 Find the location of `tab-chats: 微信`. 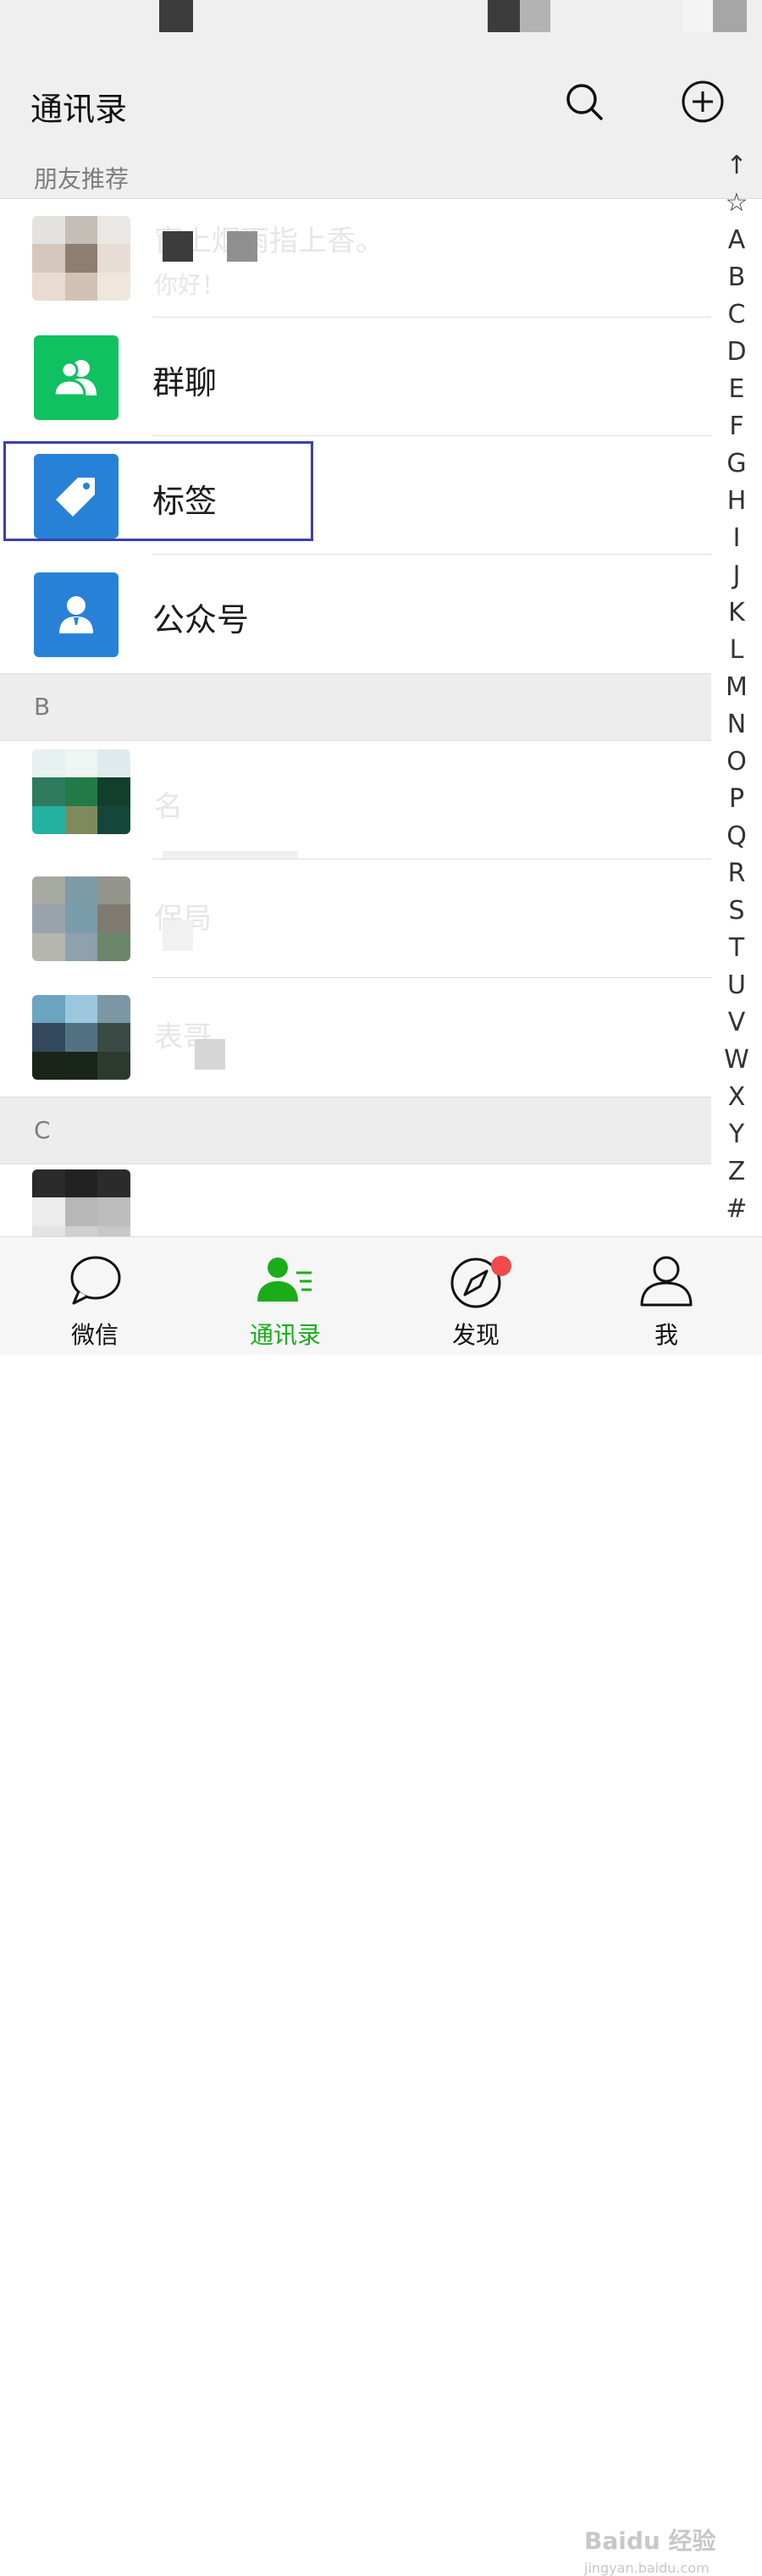

tab-chats: 微信 is located at coordinates (94, 1296).